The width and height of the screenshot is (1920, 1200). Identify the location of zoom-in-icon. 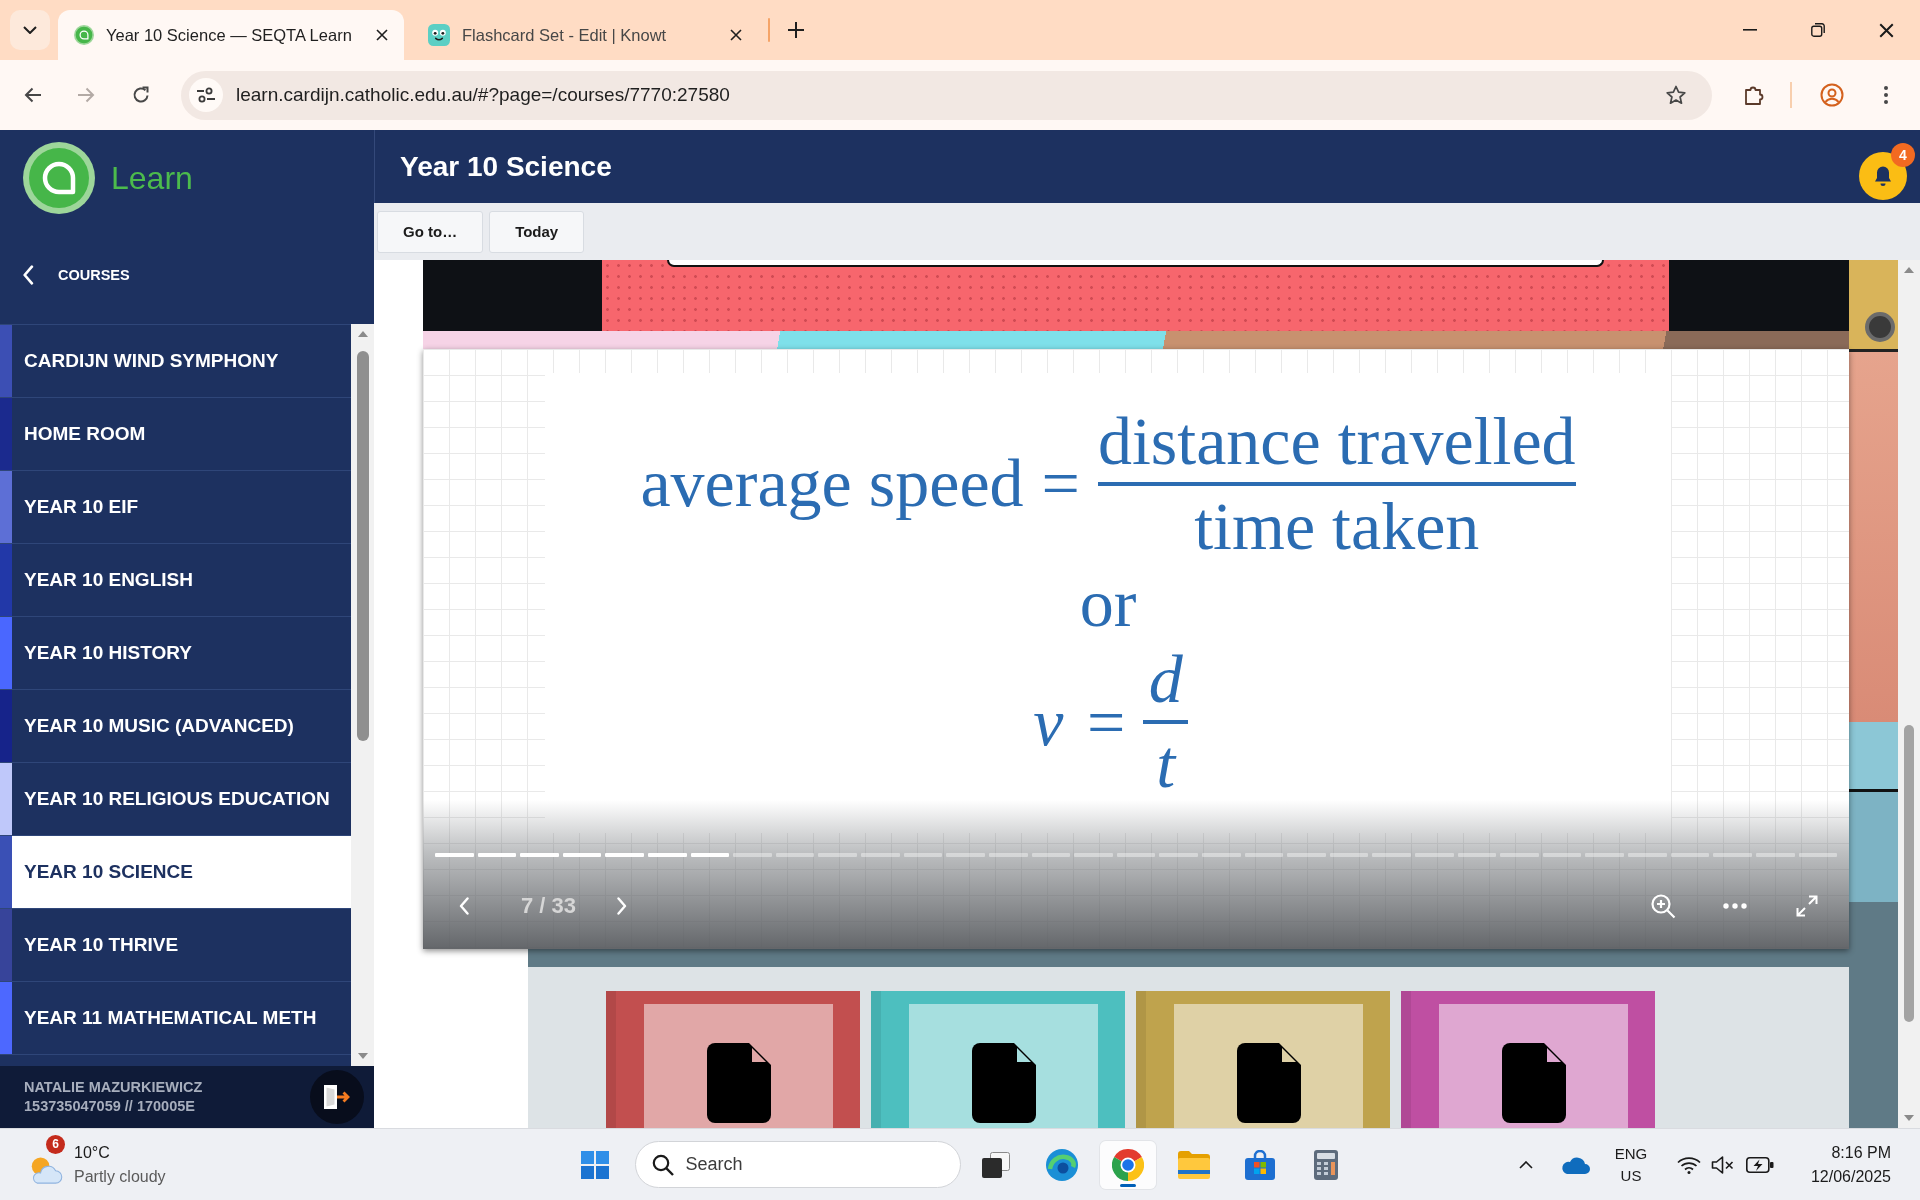
(1663, 906).